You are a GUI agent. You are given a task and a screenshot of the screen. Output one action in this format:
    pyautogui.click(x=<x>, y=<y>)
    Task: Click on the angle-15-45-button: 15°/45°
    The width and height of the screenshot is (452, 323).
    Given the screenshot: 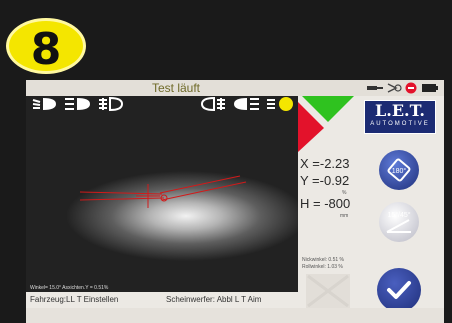 What is the action you would take?
    pyautogui.click(x=399, y=222)
    